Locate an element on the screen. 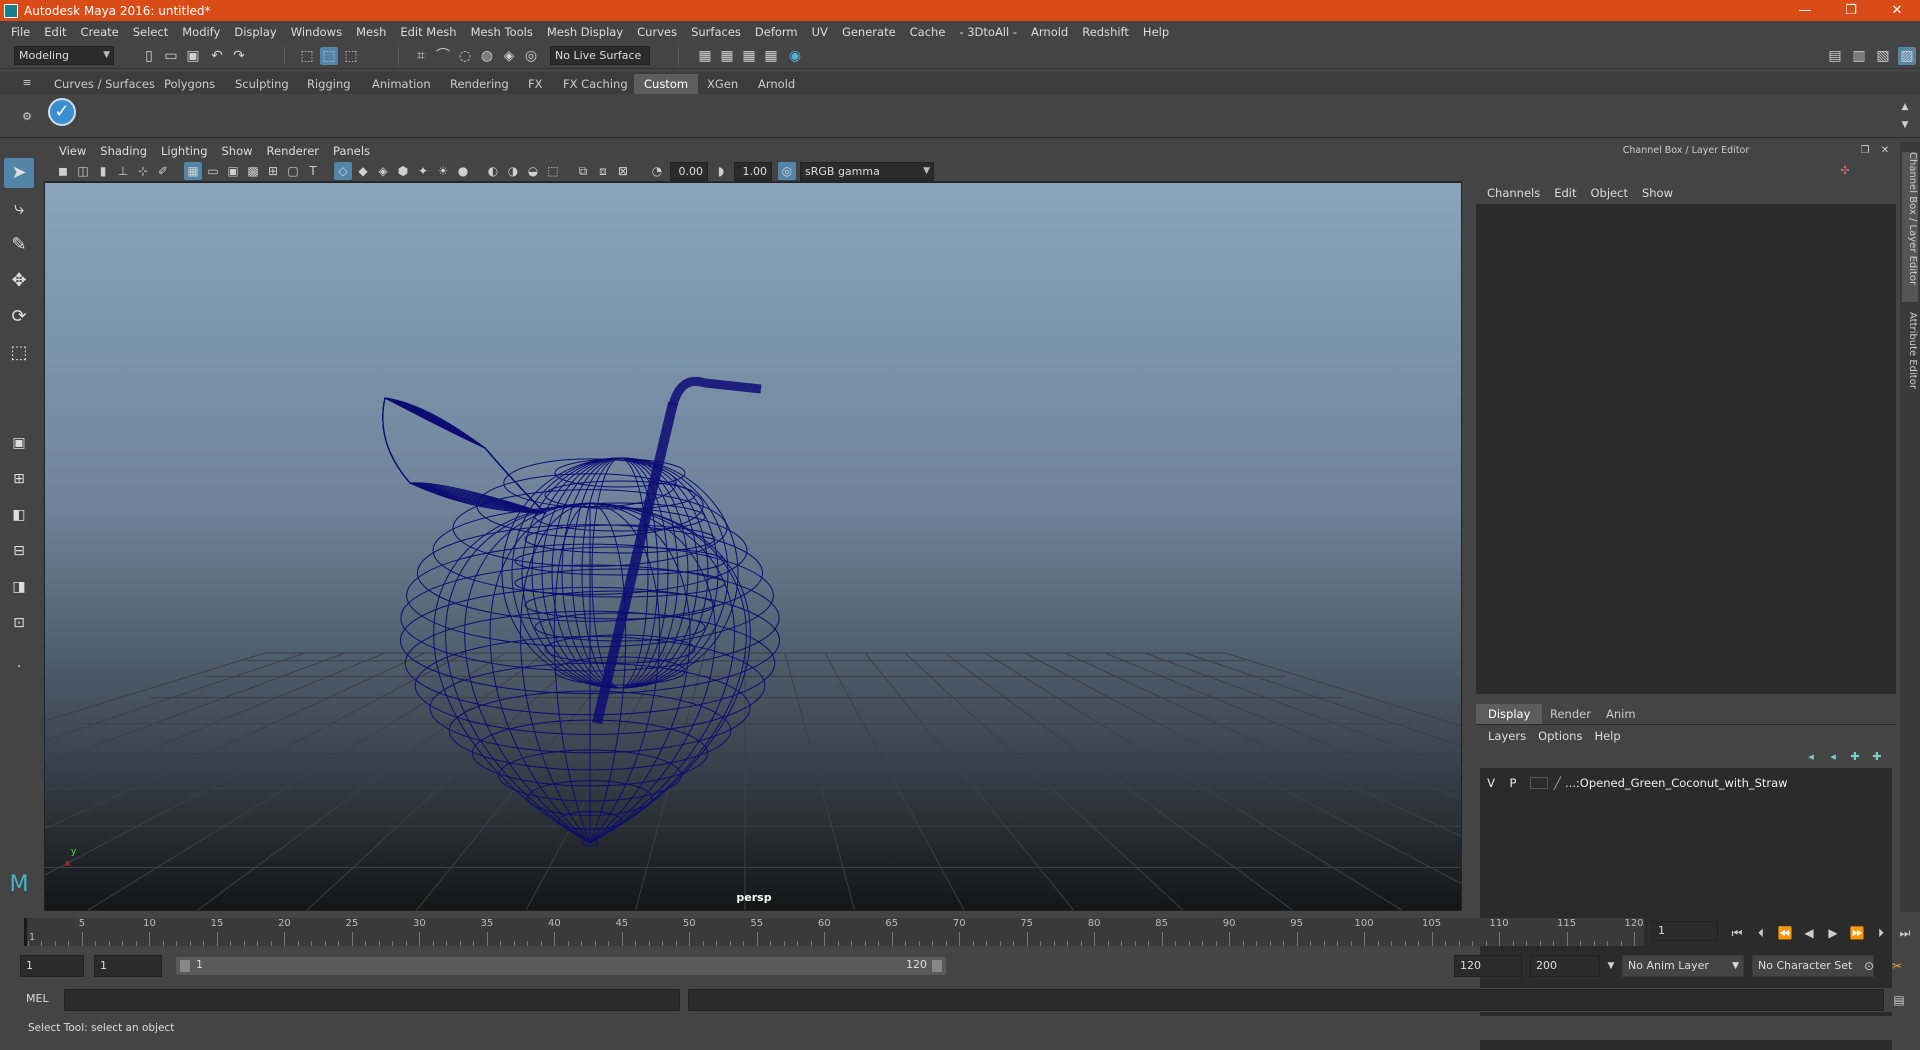  attribute-editor-icon: ▥ is located at coordinates (1859, 56).